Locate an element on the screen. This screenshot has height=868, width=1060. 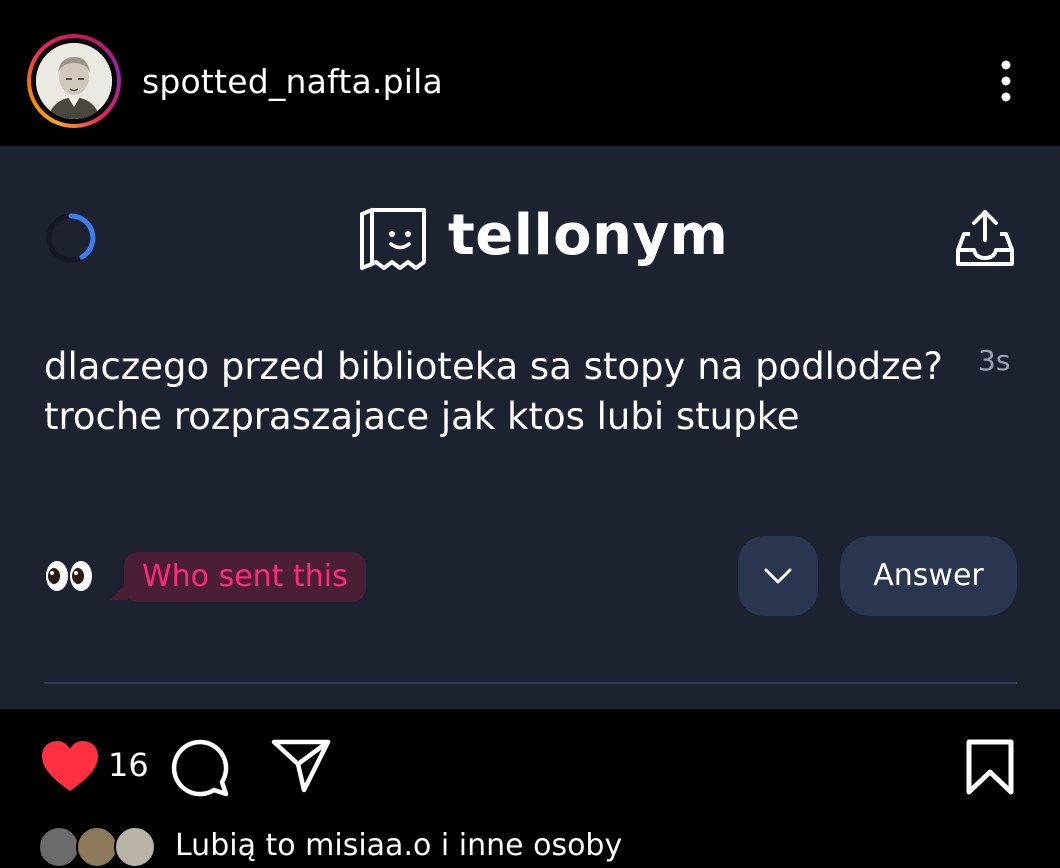
dropdown-button is located at coordinates (778, 576).